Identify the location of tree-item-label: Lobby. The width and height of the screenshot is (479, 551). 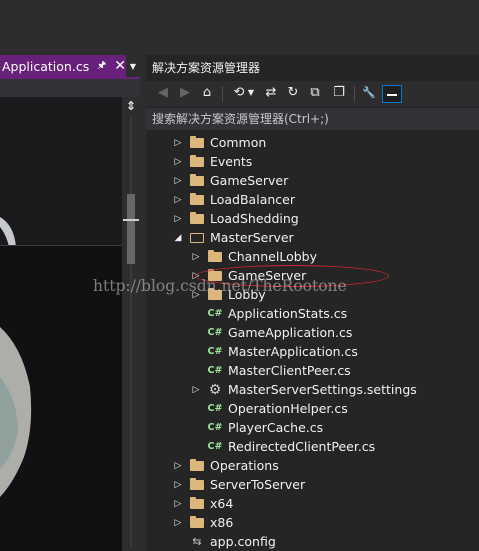
(247, 294).